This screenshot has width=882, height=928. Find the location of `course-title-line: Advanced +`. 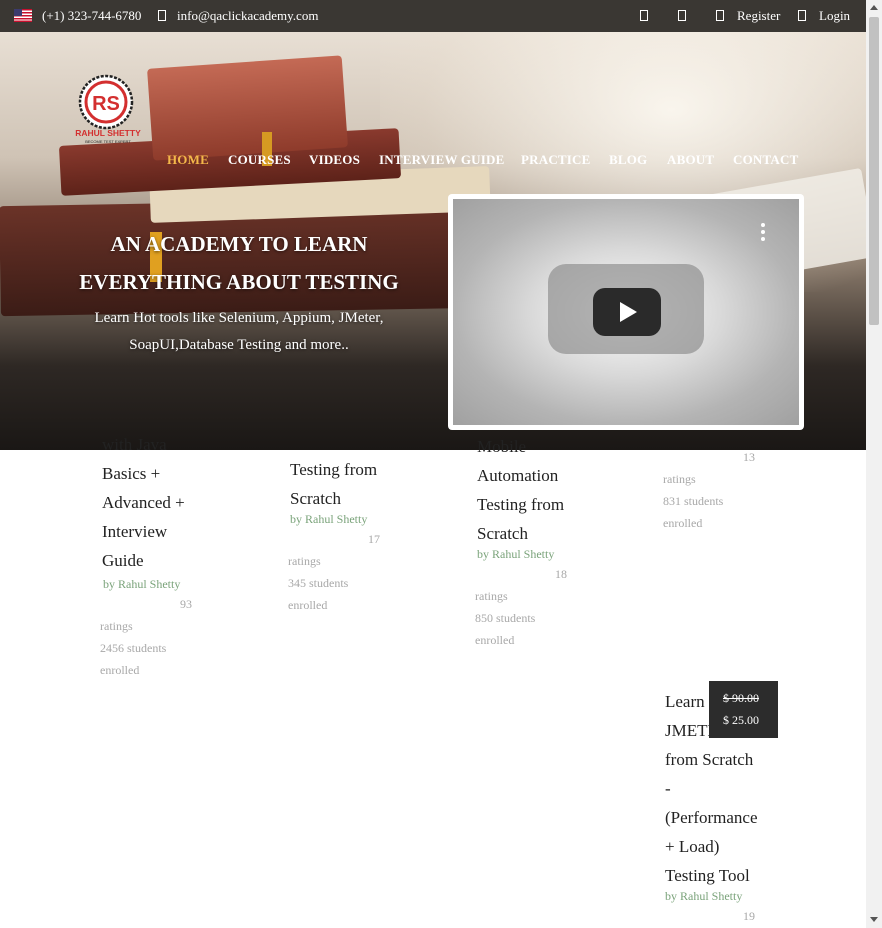

course-title-line: Advanced + is located at coordinates (143, 502).